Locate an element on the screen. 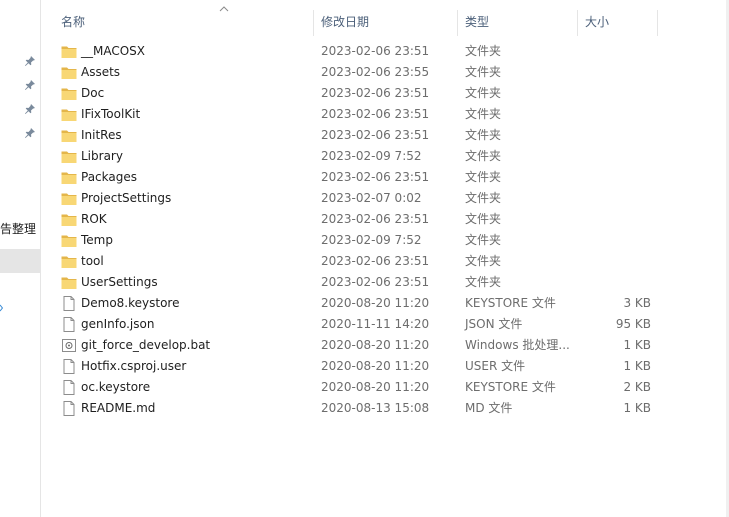 The image size is (729, 517). batch-file-icon is located at coordinates (69, 345).